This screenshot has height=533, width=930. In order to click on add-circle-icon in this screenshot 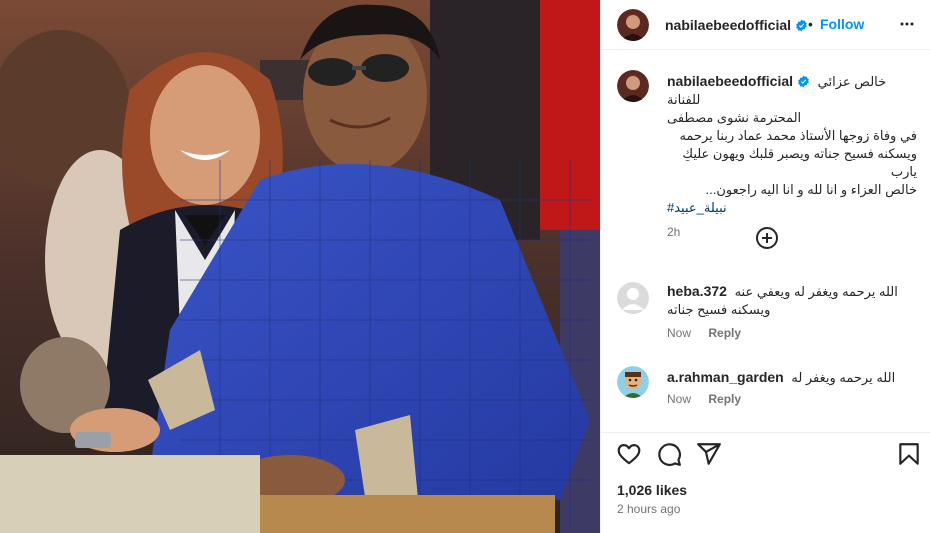, I will do `click(767, 238)`.